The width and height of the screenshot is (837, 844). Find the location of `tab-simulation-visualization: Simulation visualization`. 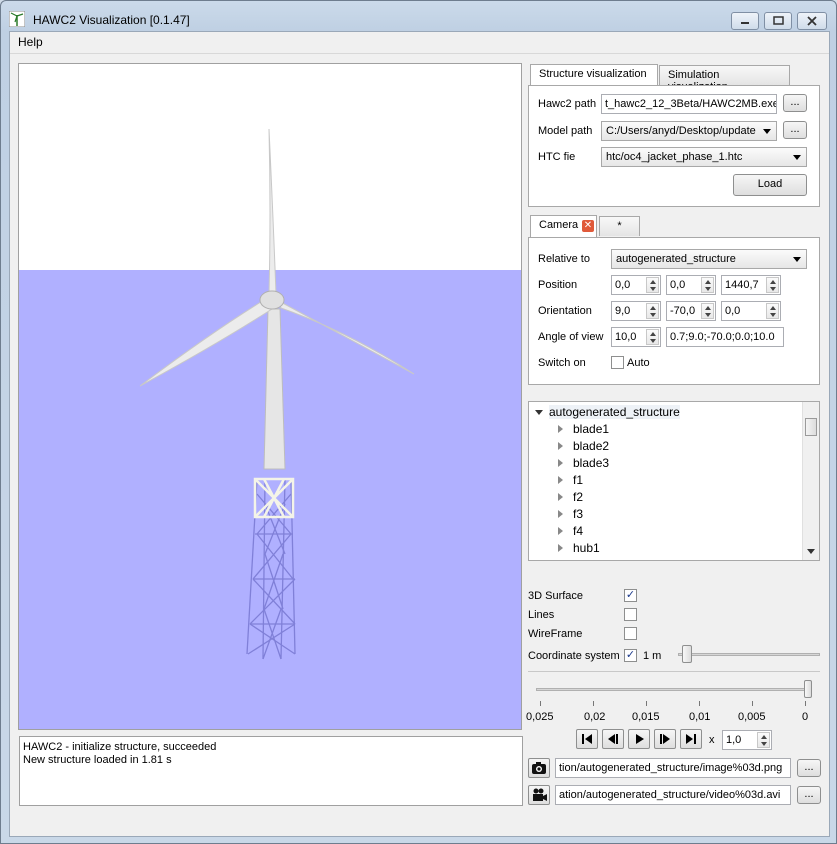

tab-simulation-visualization: Simulation visualization is located at coordinates (724, 79).